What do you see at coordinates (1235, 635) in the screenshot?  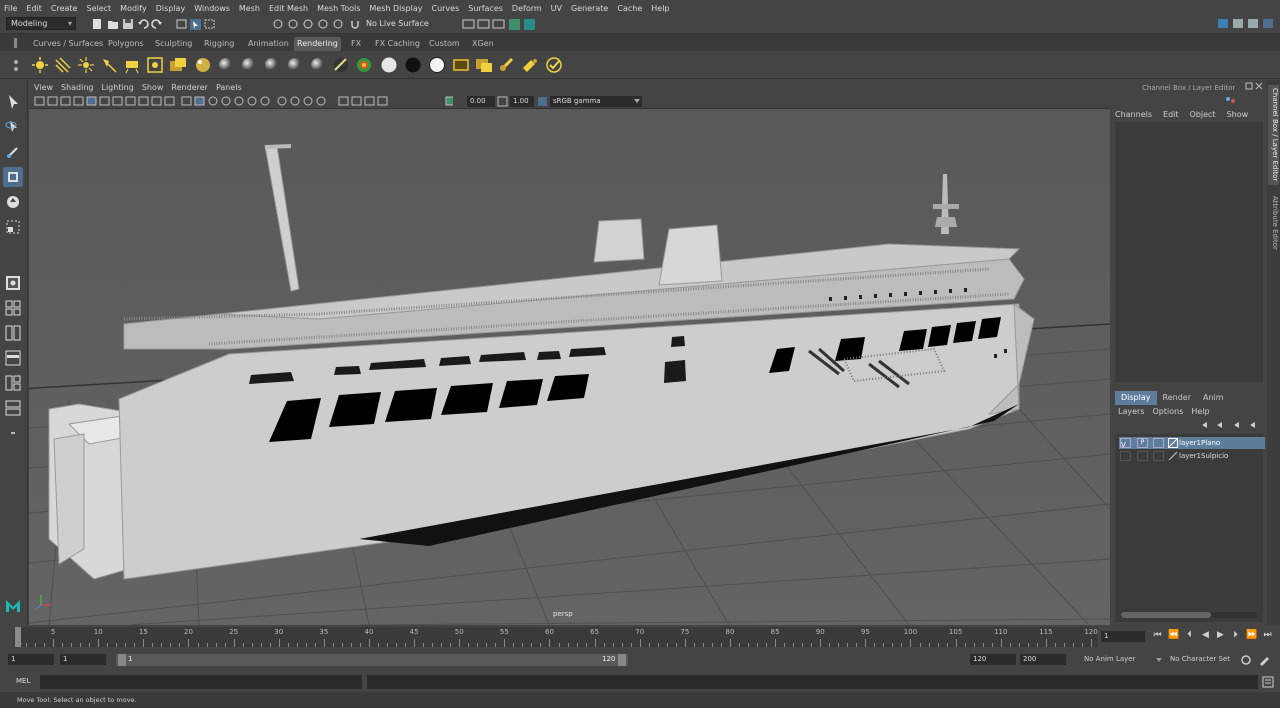 I see `step-forward-frame-icon: ⏵` at bounding box center [1235, 635].